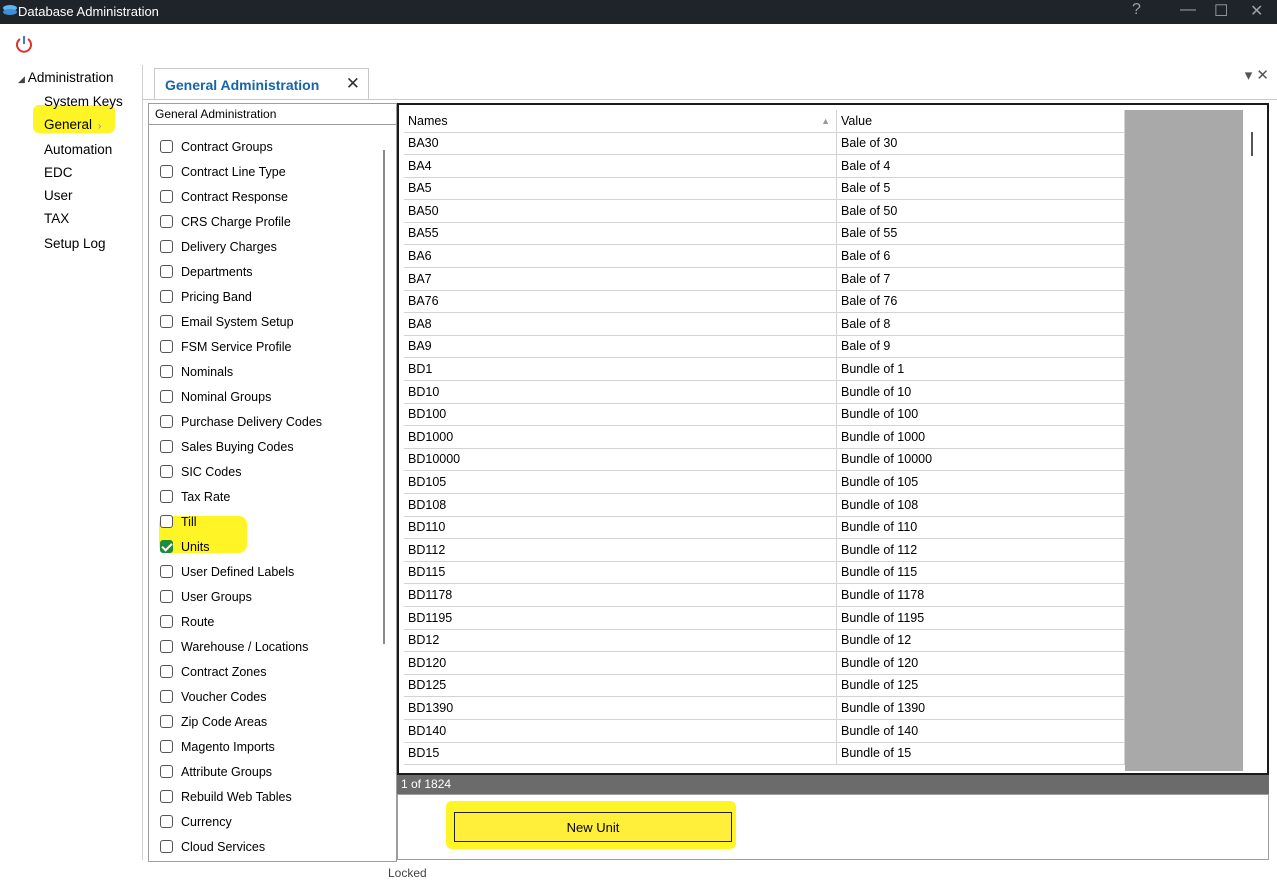 This screenshot has width=1277, height=880. Describe the element at coordinates (1221, 11) in the screenshot. I see `maximize-button: ☐` at that location.